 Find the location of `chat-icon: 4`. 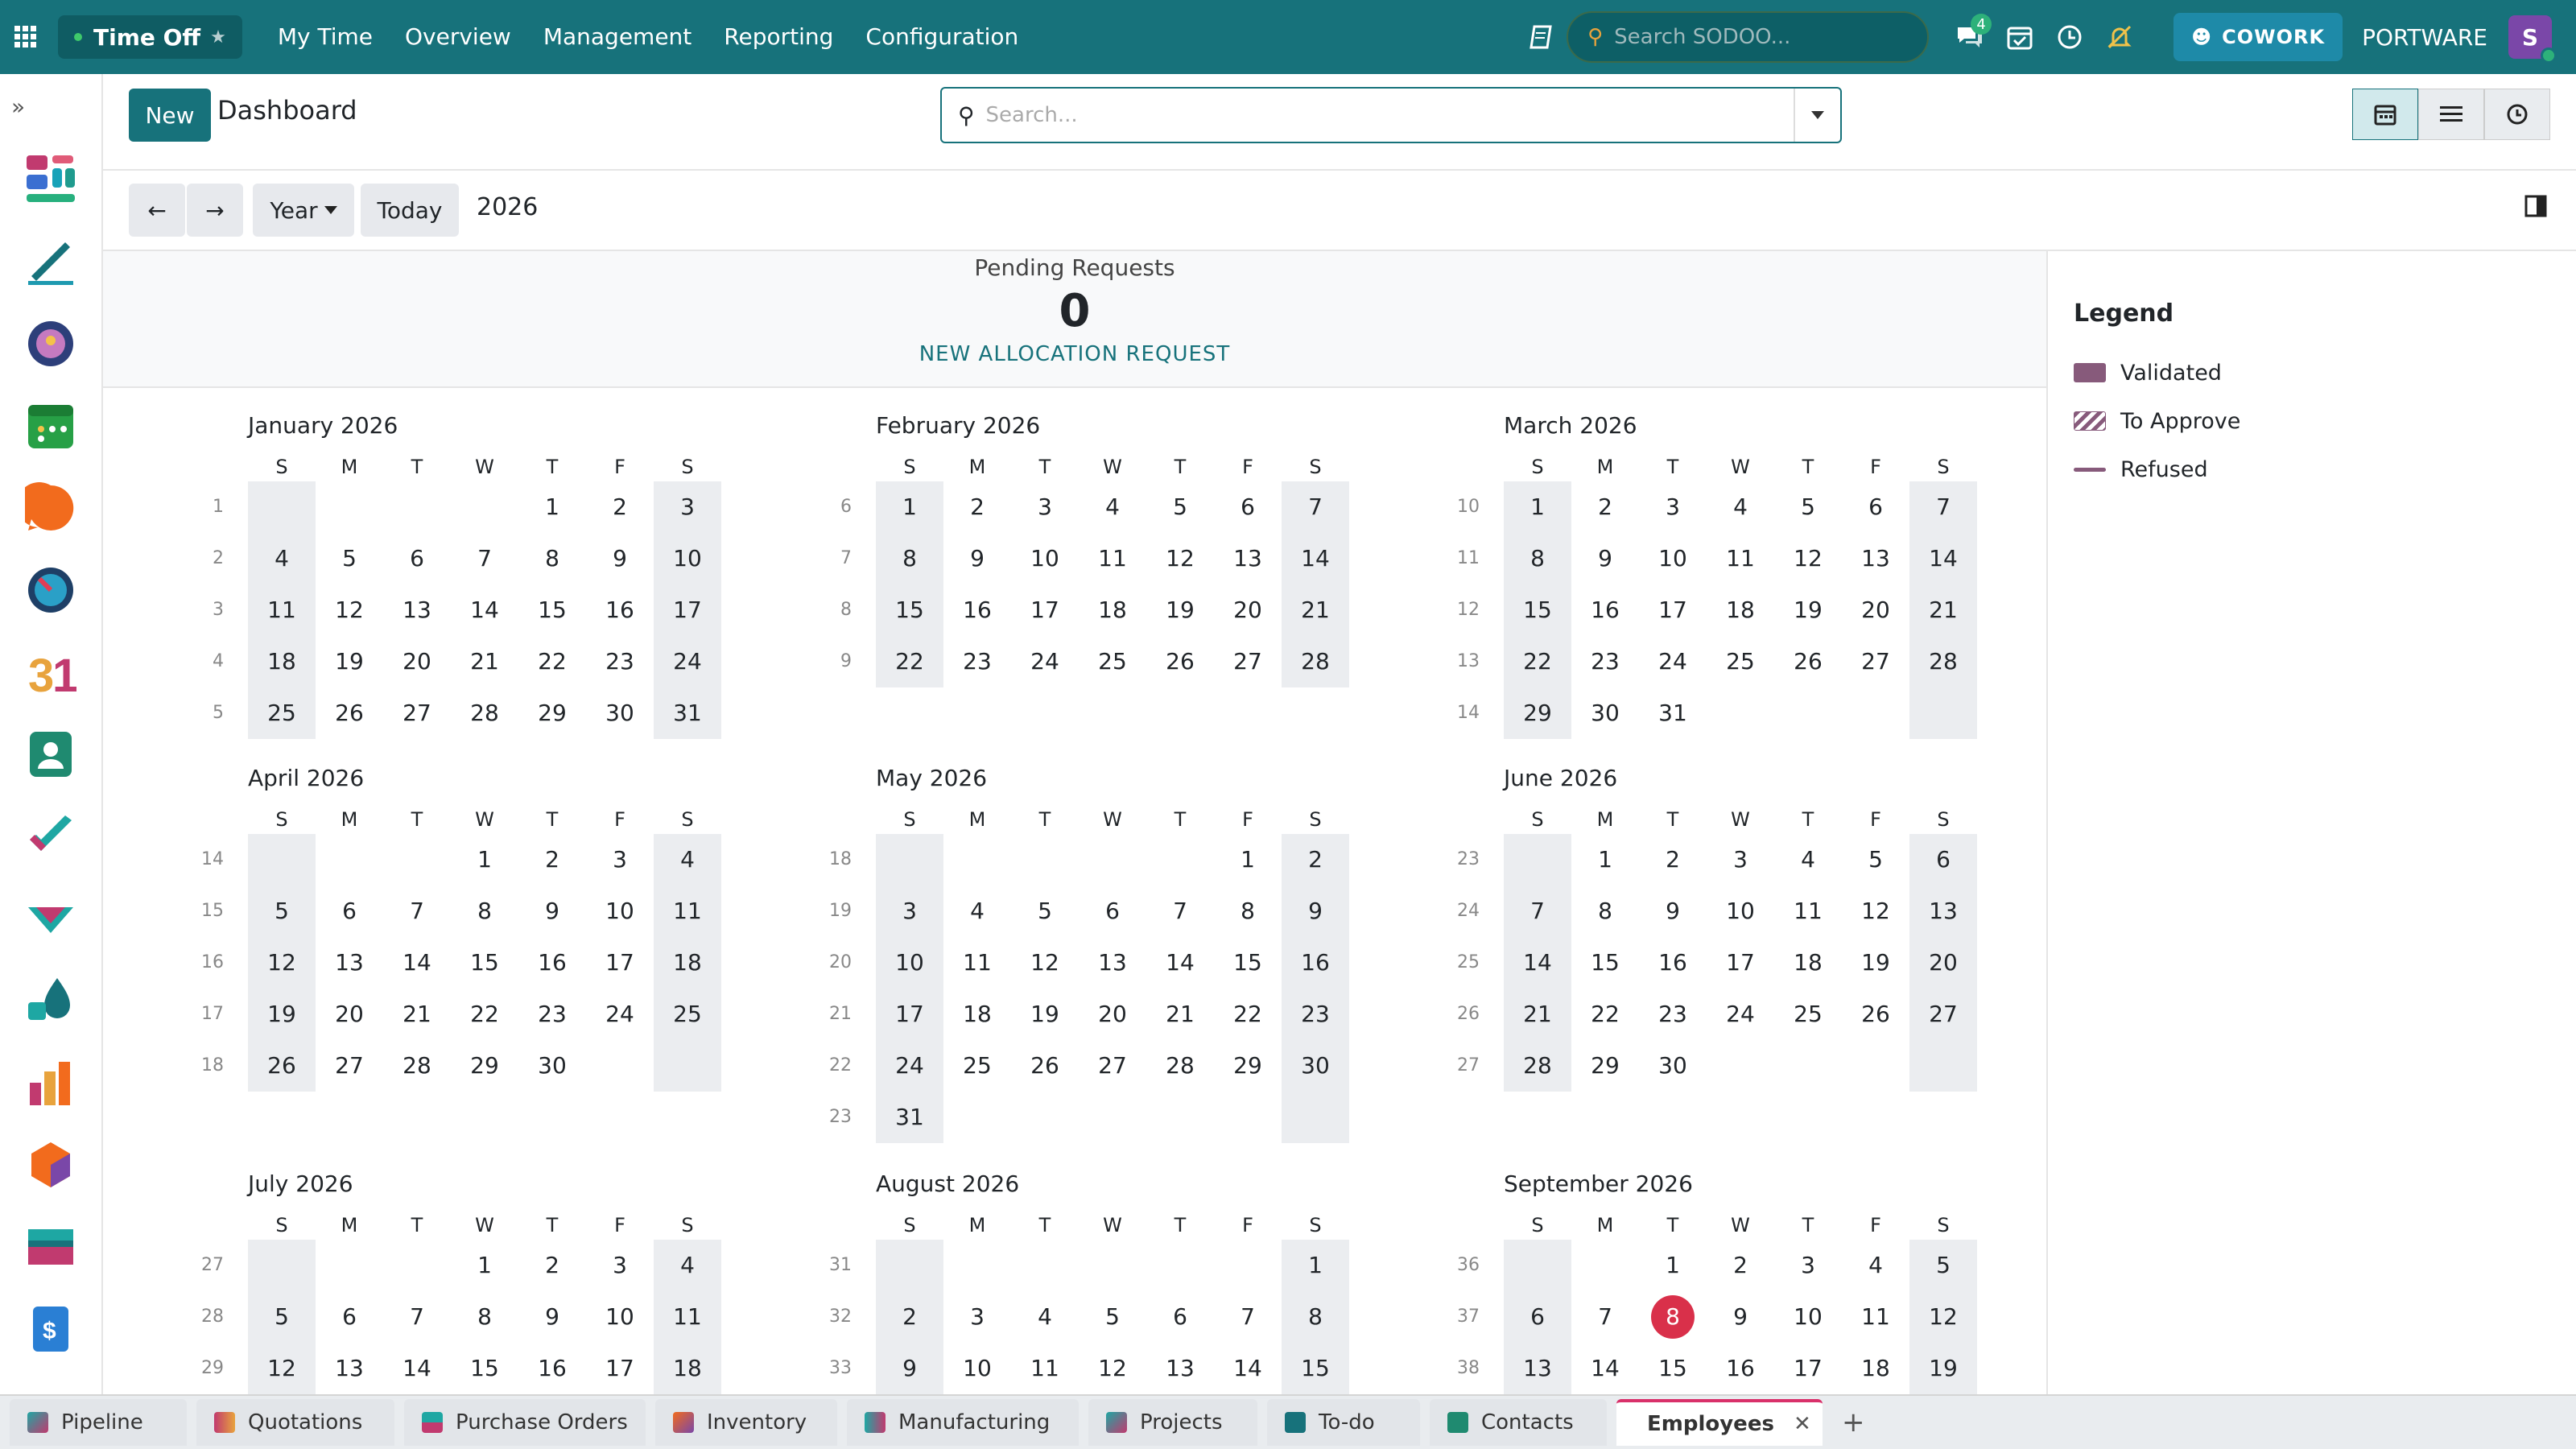

chat-icon: 4 is located at coordinates (1970, 37).